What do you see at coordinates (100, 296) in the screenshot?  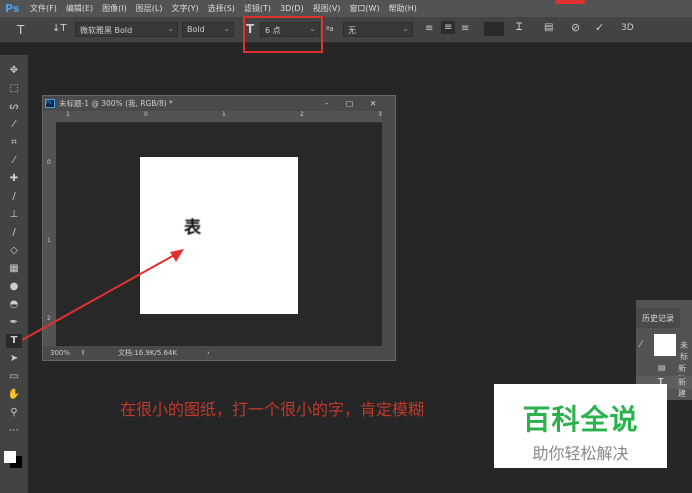 I see `arrow-line` at bounding box center [100, 296].